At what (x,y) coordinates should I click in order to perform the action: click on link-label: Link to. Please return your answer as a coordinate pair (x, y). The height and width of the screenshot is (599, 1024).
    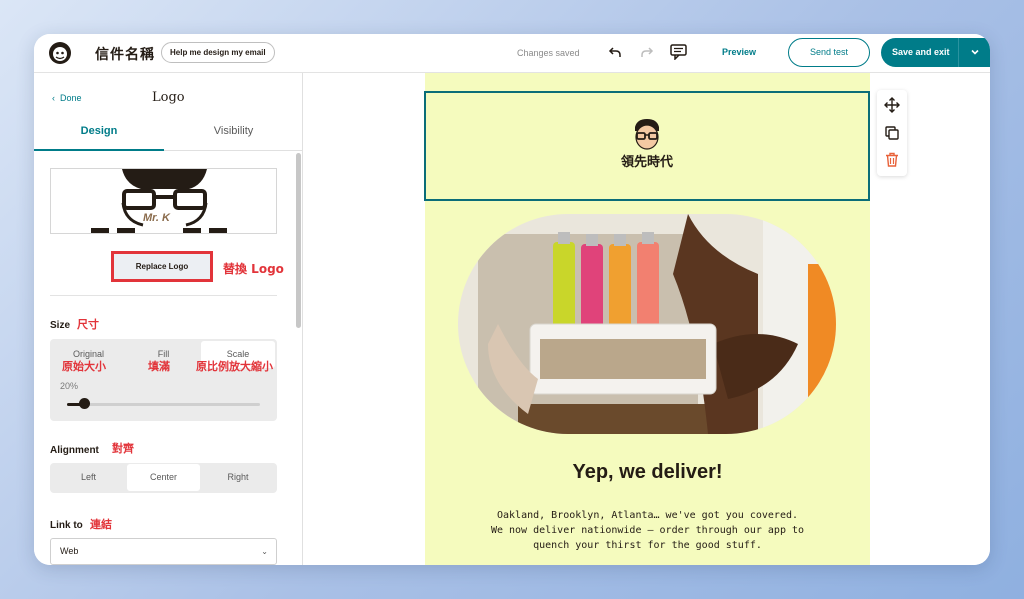
    Looking at the image, I should click on (66, 525).